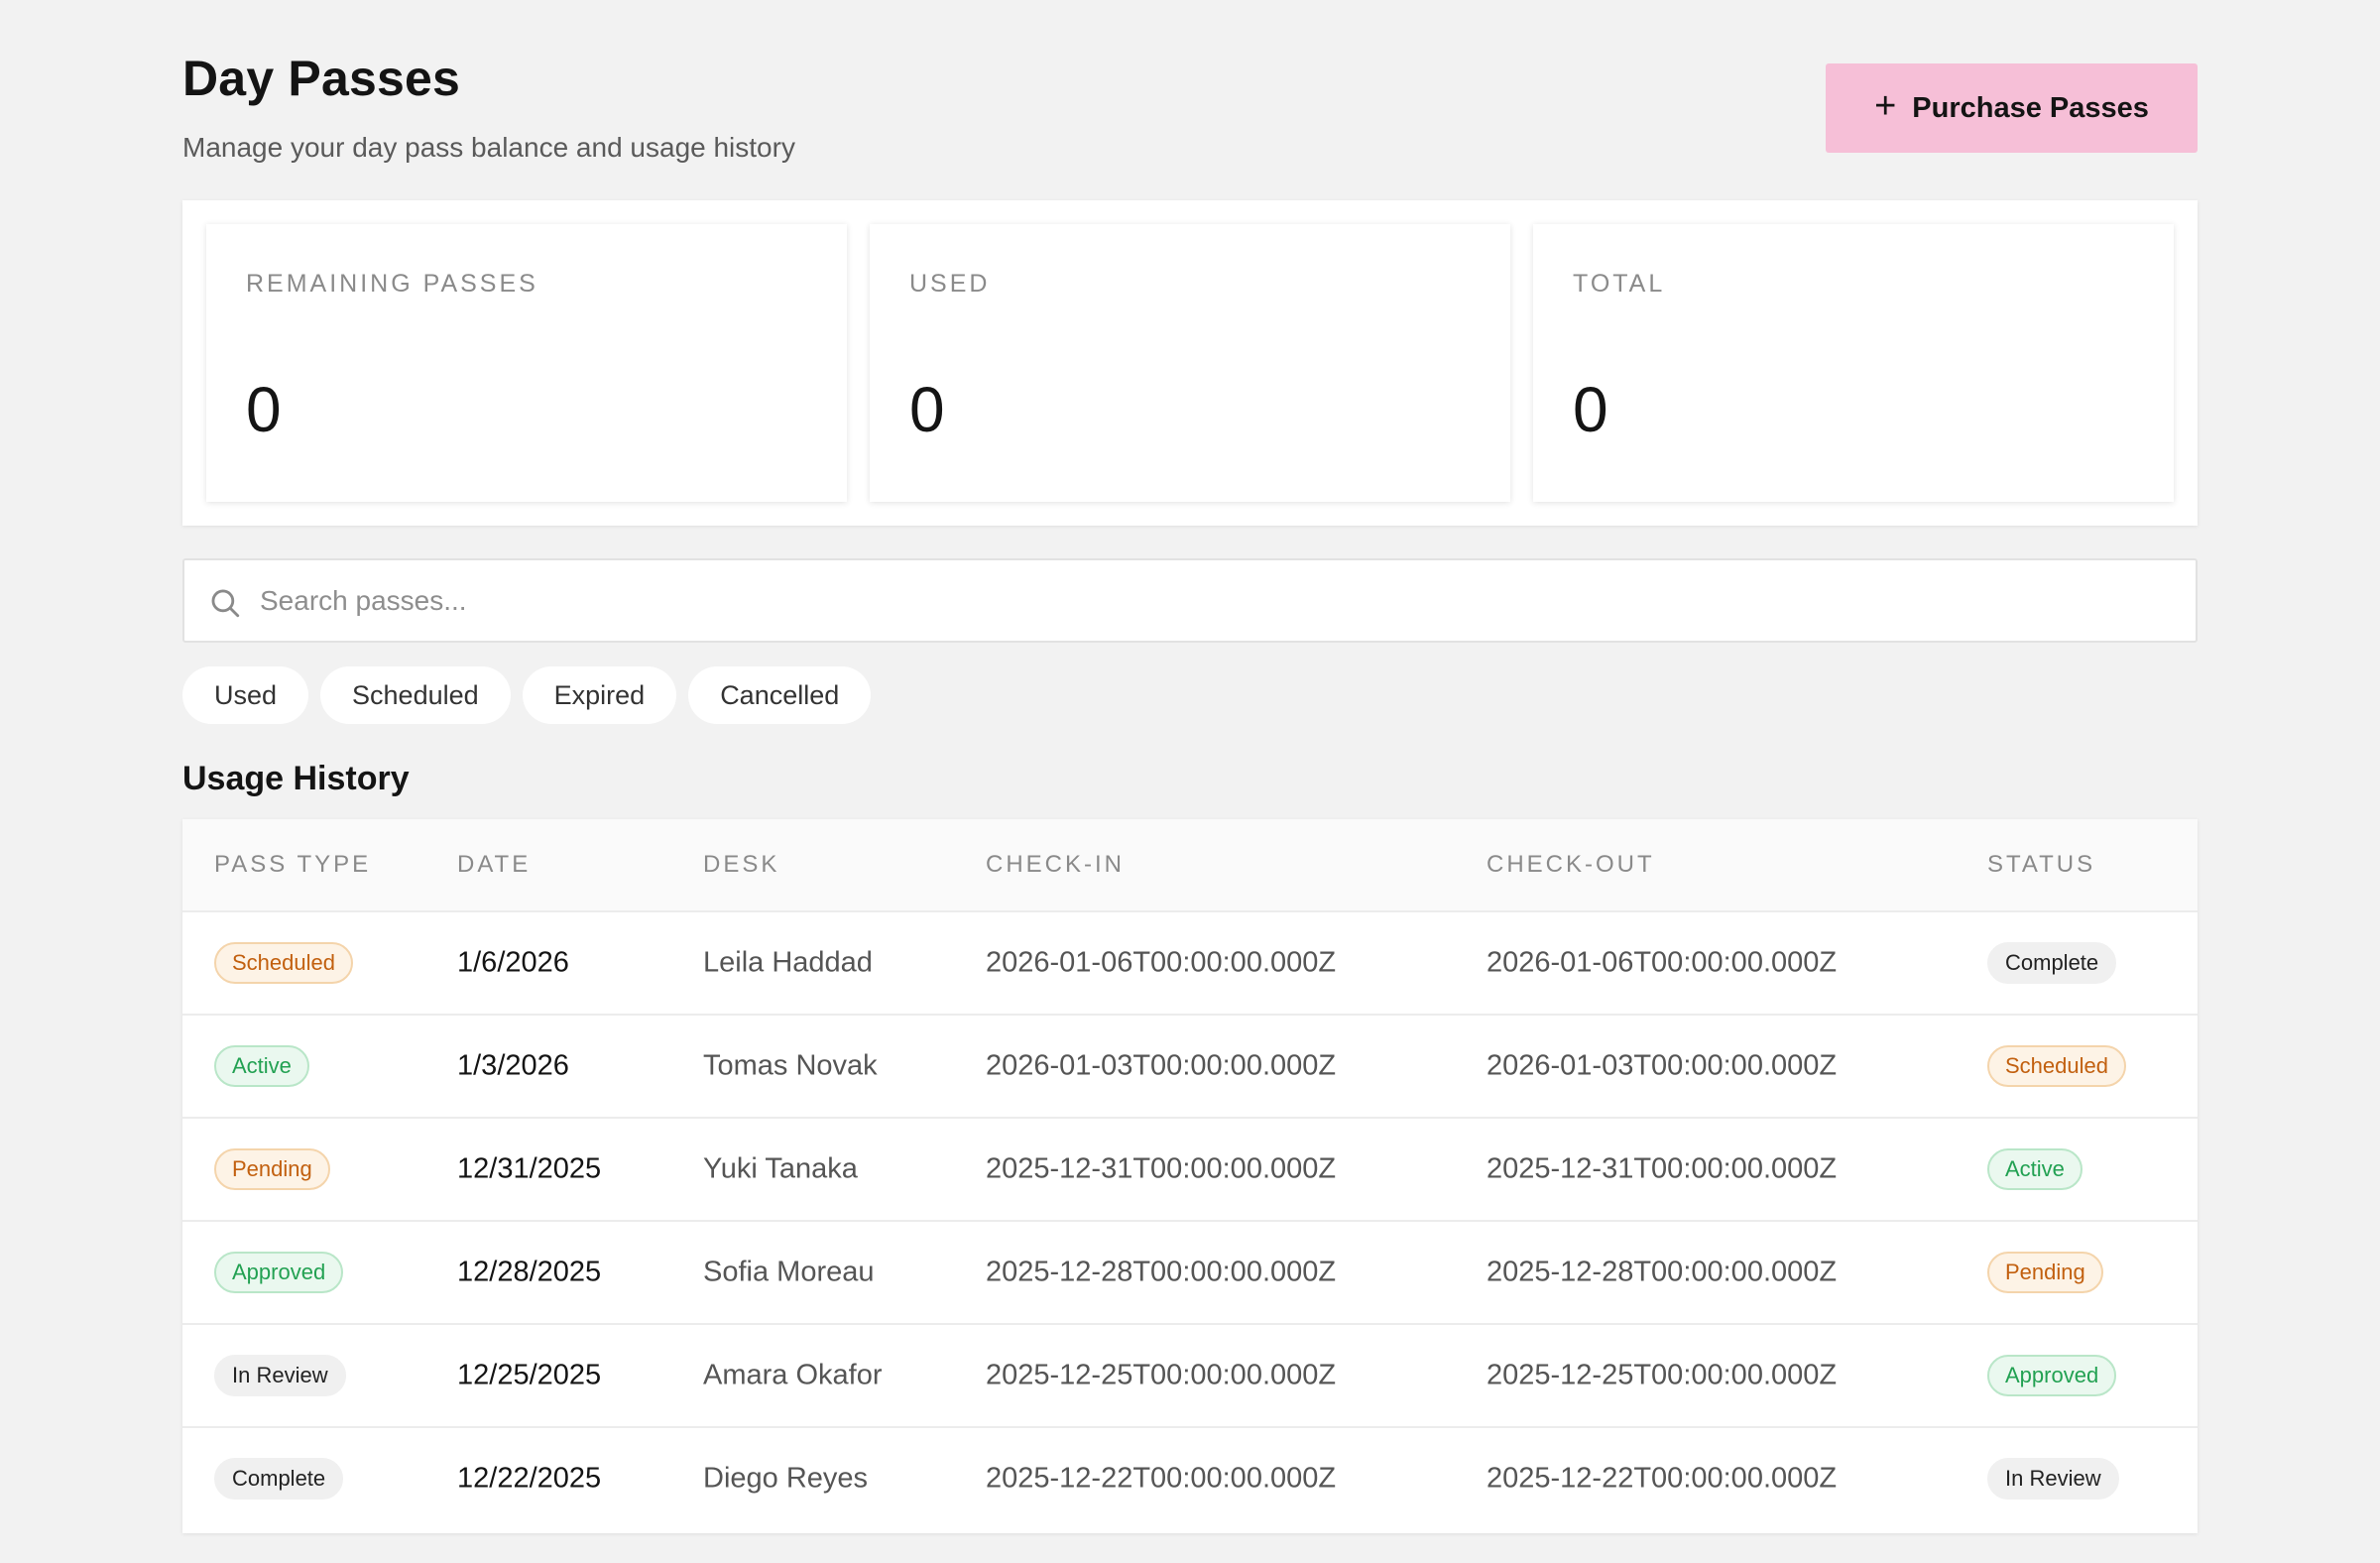 The image size is (2380, 1563). I want to click on page-title: Day Passes, so click(321, 78).